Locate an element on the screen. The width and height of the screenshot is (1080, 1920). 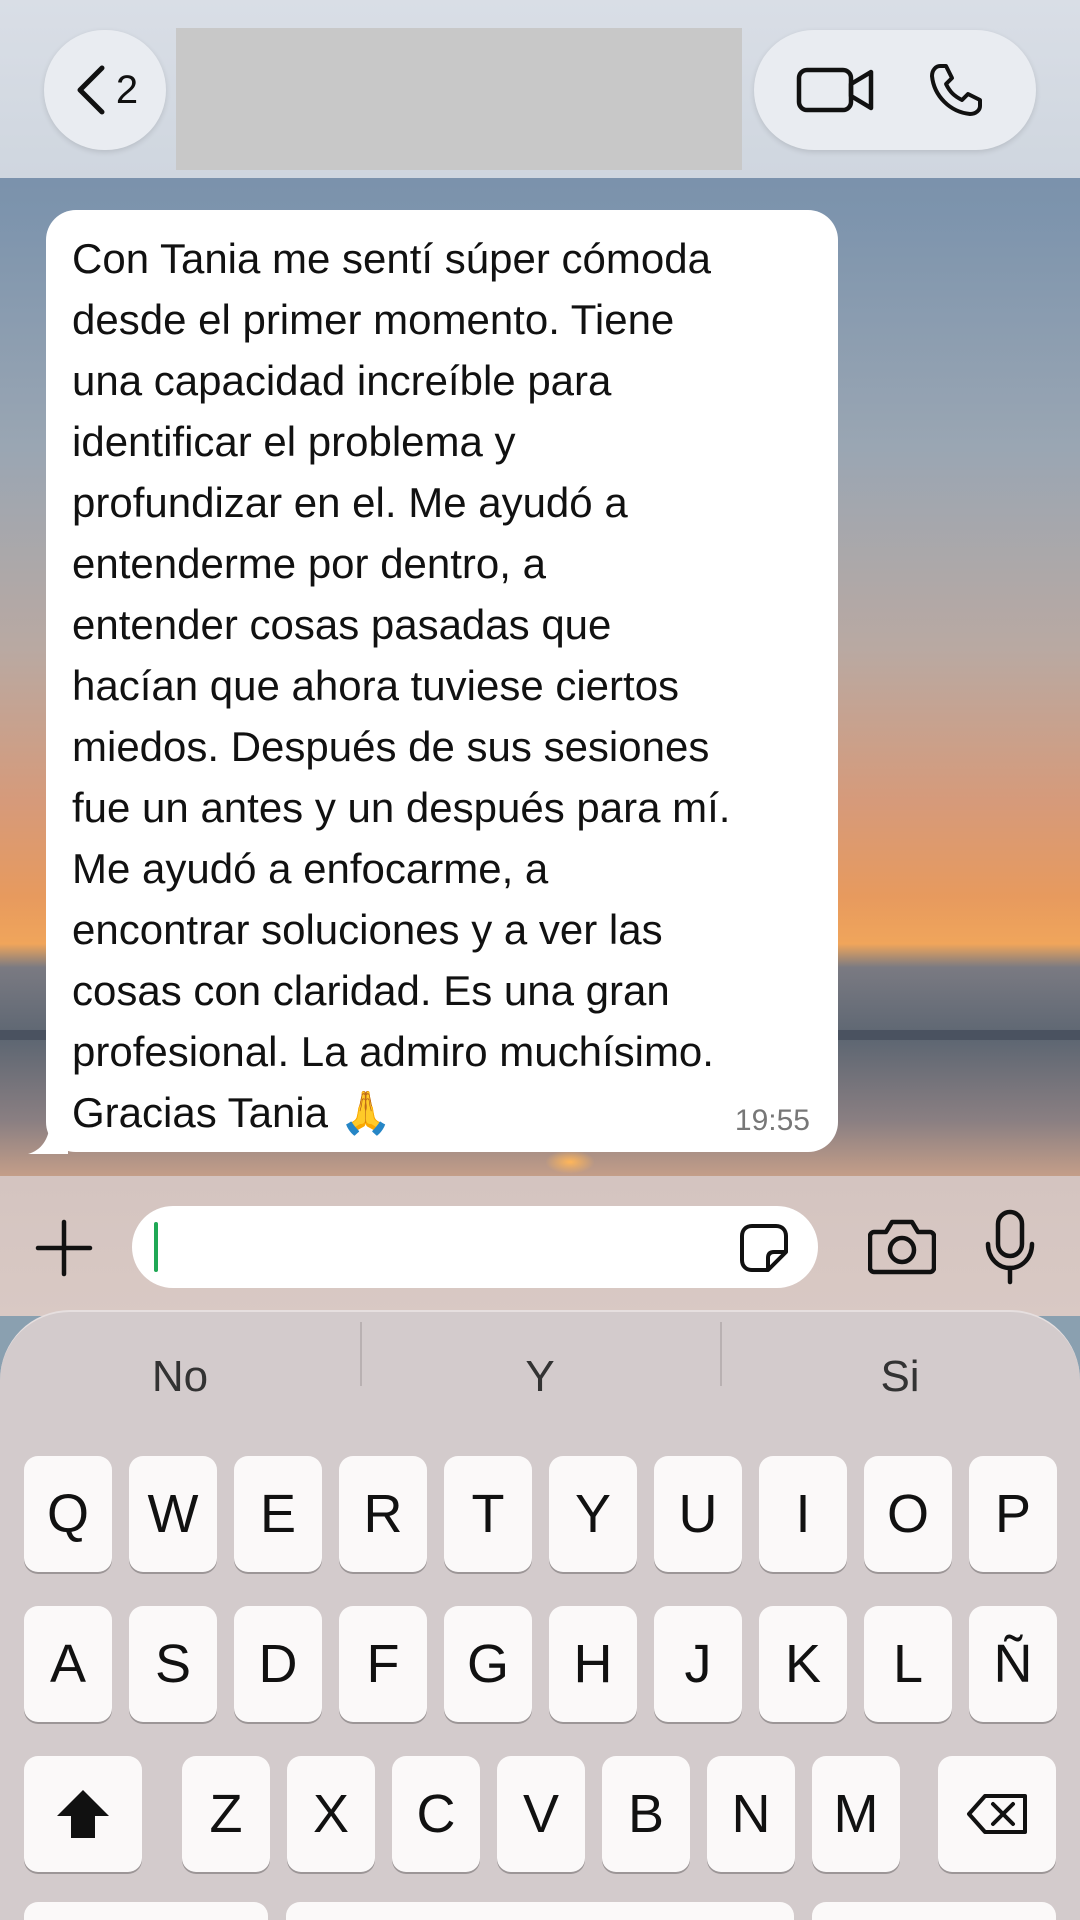
key-g: G is located at coordinates (488, 1664).